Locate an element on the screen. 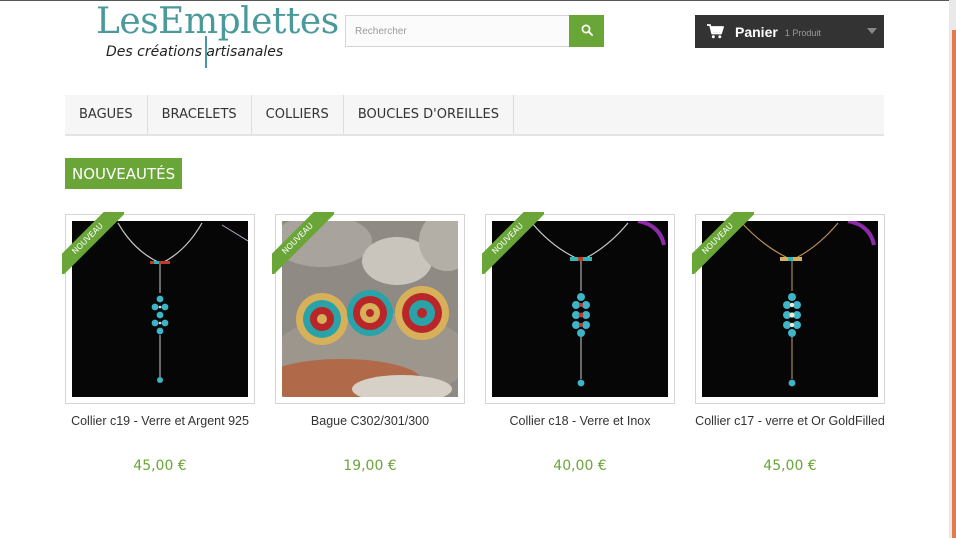 The image size is (956, 538). caret-down-icon is located at coordinates (872, 31).